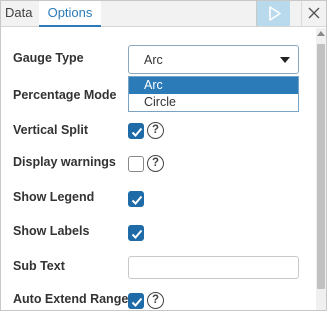  I want to click on percentage-mode-label: Percentage Mode, so click(65, 95).